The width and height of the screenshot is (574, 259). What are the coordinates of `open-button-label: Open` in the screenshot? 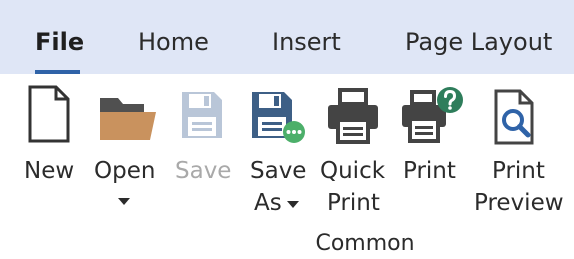 It's located at (125, 171).